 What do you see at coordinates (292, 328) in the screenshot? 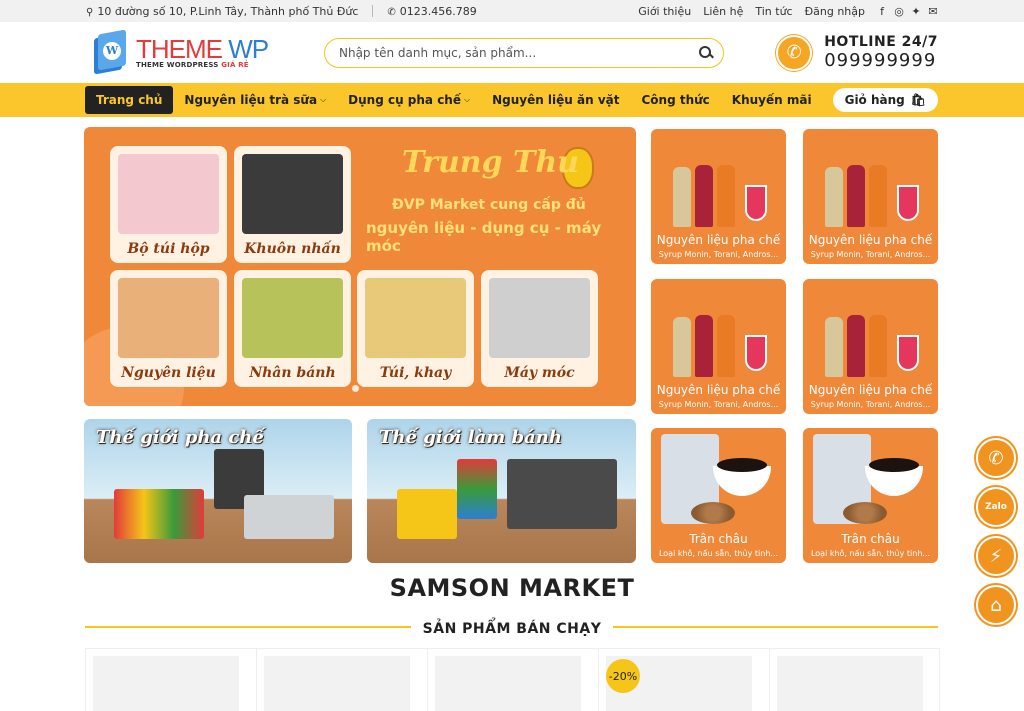
I see `hero-tile: Nhân bánh` at bounding box center [292, 328].